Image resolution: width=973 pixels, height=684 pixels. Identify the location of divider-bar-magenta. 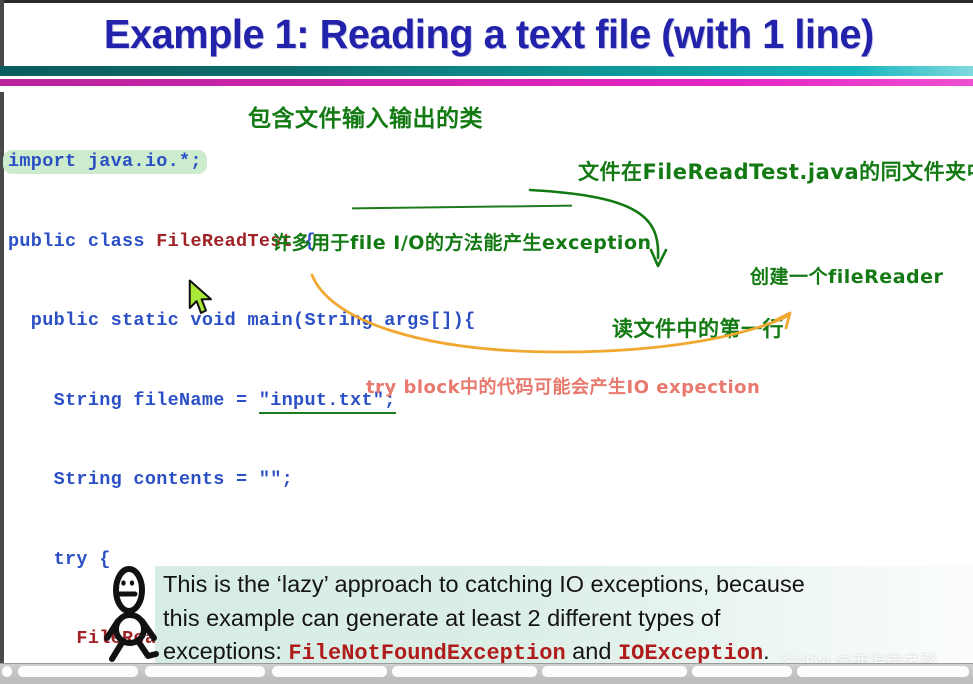
(486, 82).